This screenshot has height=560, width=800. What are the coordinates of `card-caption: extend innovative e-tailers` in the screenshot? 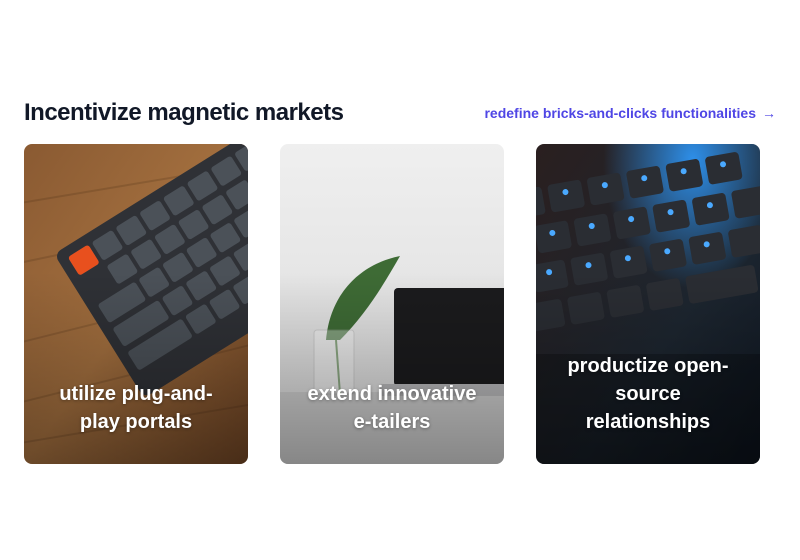 It's located at (392, 408).